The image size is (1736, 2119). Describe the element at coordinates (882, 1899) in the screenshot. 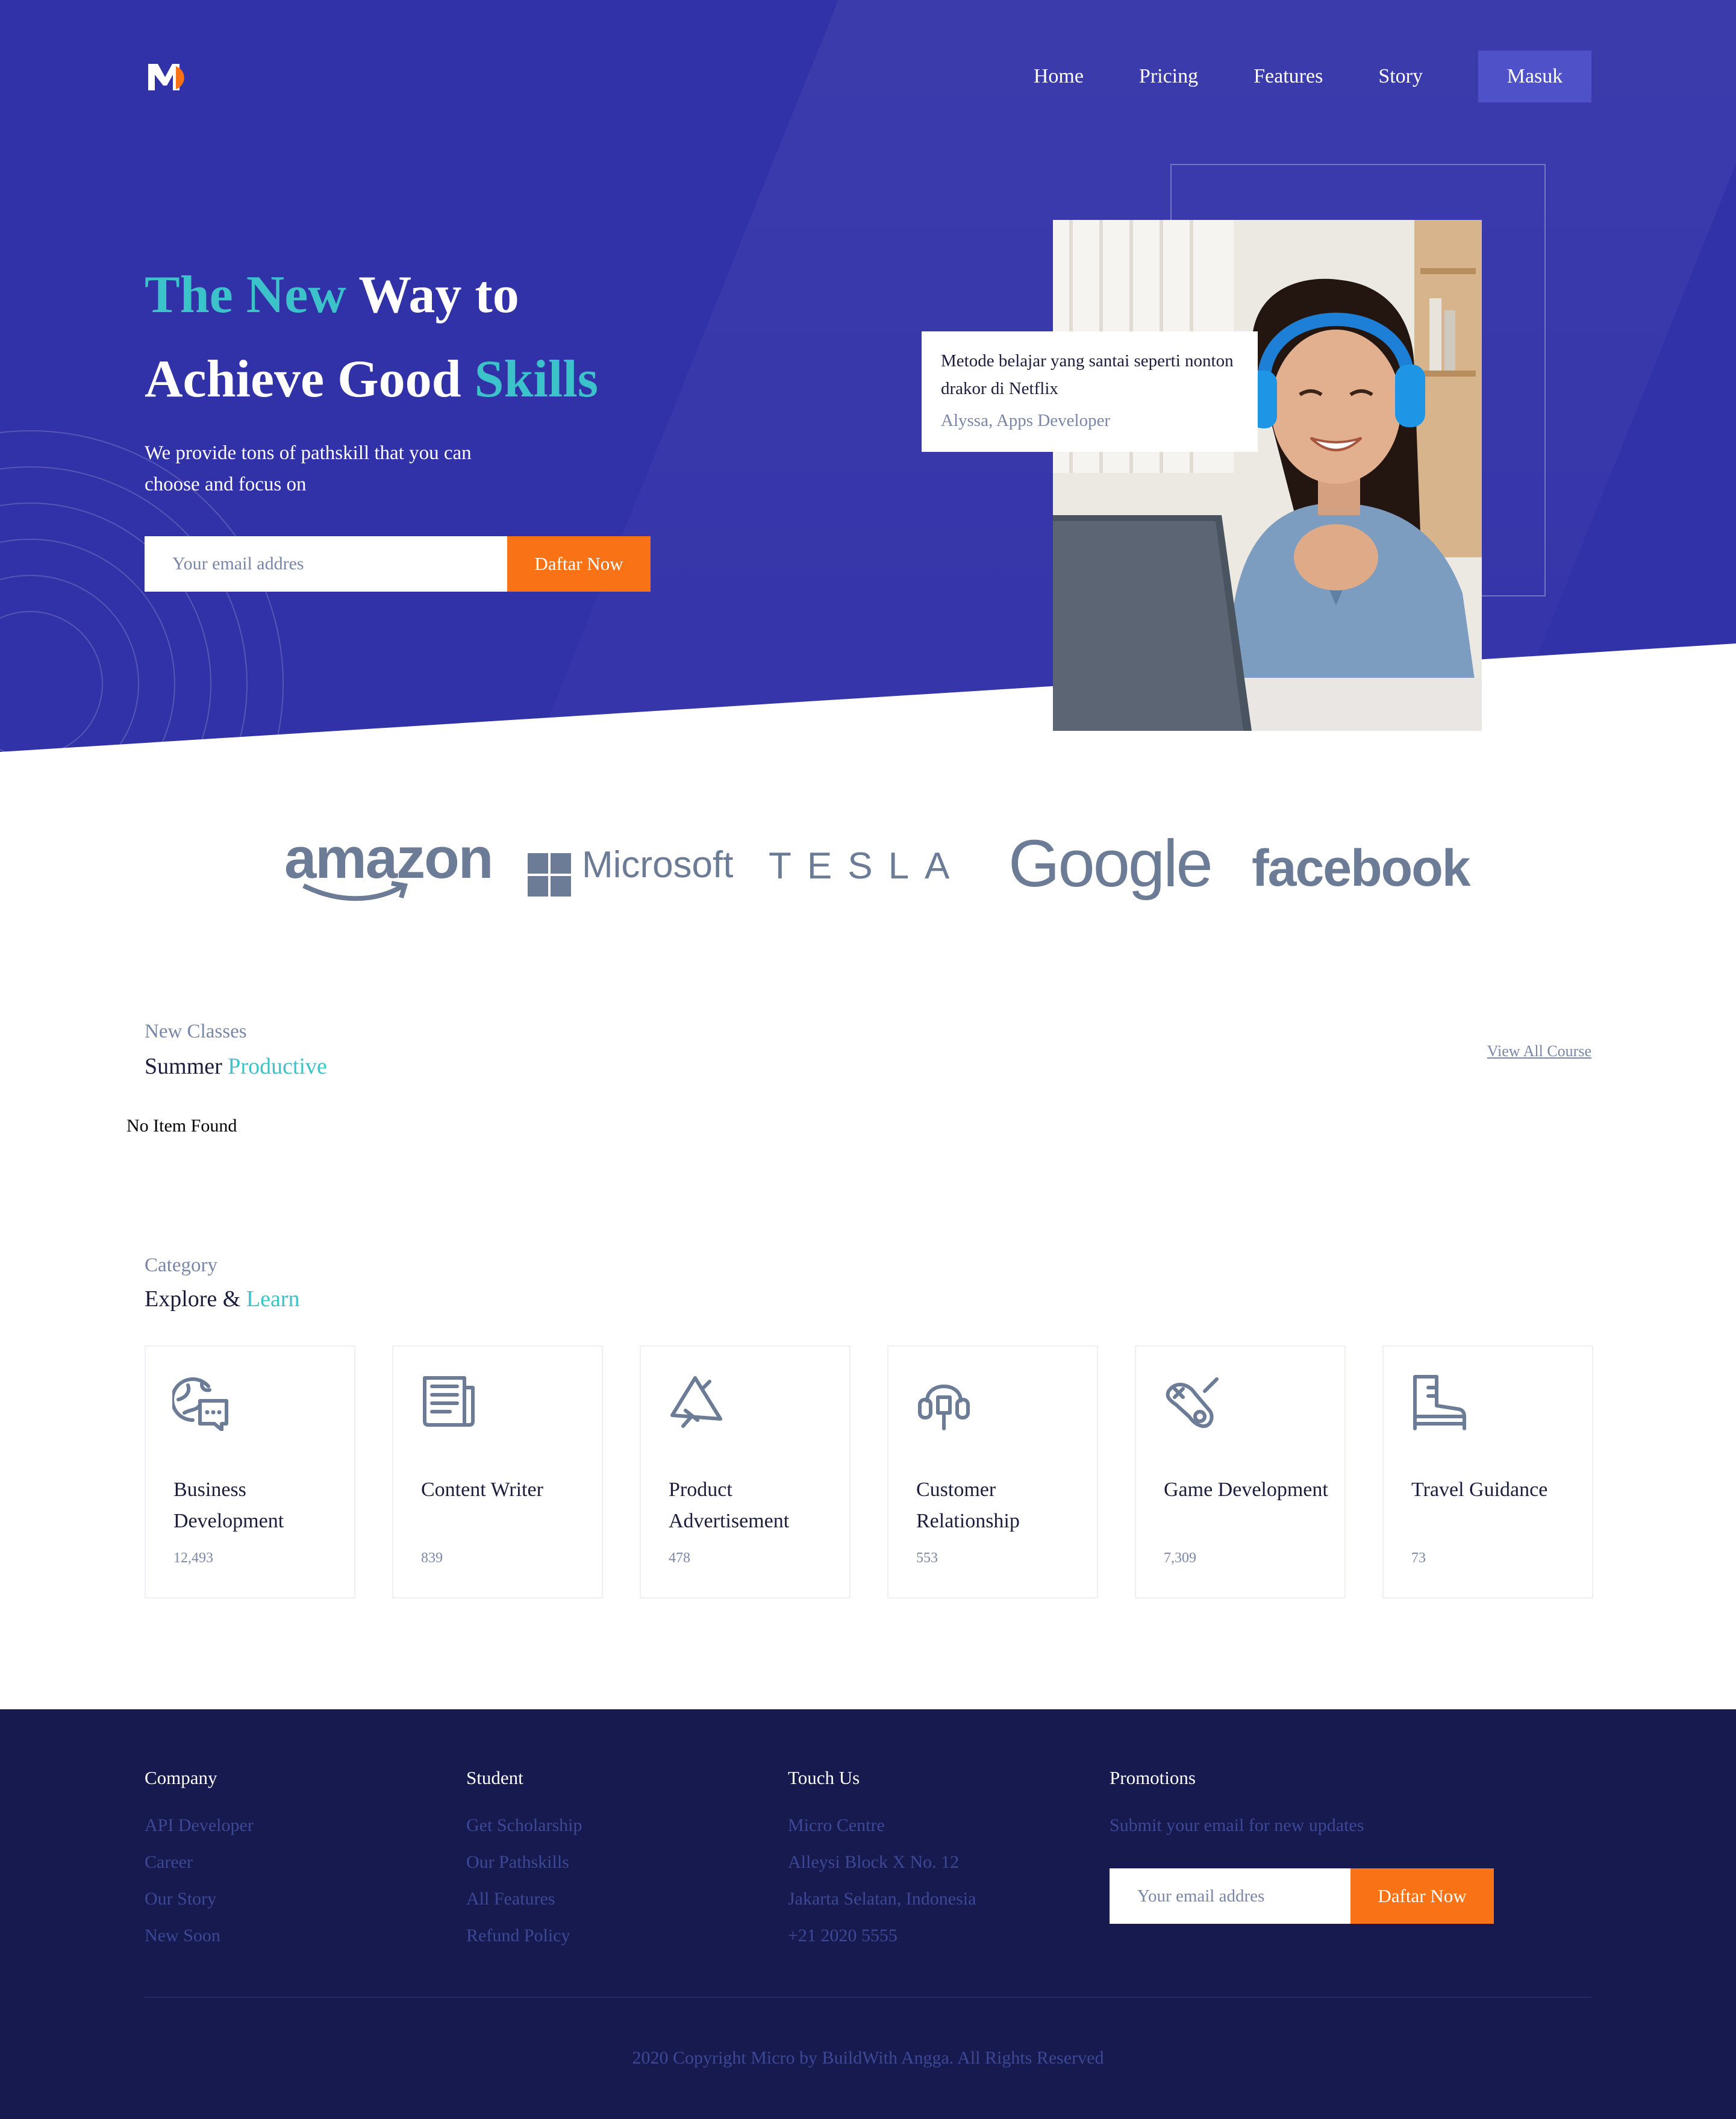

I see `footer-address-line: Jakarta Selatan, Indonesia` at that location.